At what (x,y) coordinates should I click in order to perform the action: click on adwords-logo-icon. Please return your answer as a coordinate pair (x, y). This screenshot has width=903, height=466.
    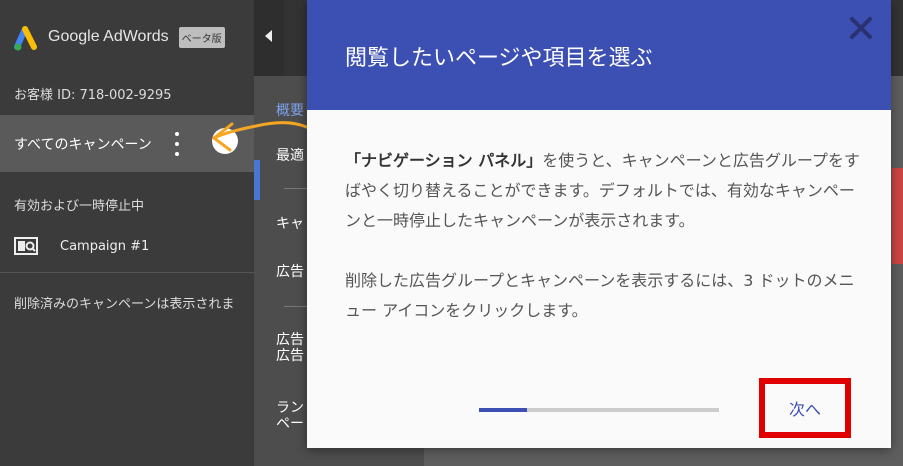
    Looking at the image, I should click on (25, 38).